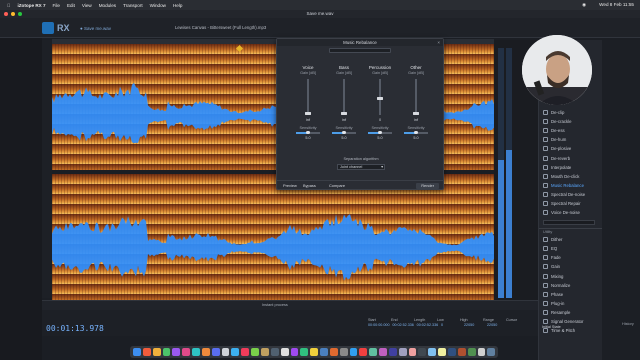 This screenshot has width=640, height=360. What do you see at coordinates (570, 203) in the screenshot?
I see `module-item: Spectral Repair` at bounding box center [570, 203].